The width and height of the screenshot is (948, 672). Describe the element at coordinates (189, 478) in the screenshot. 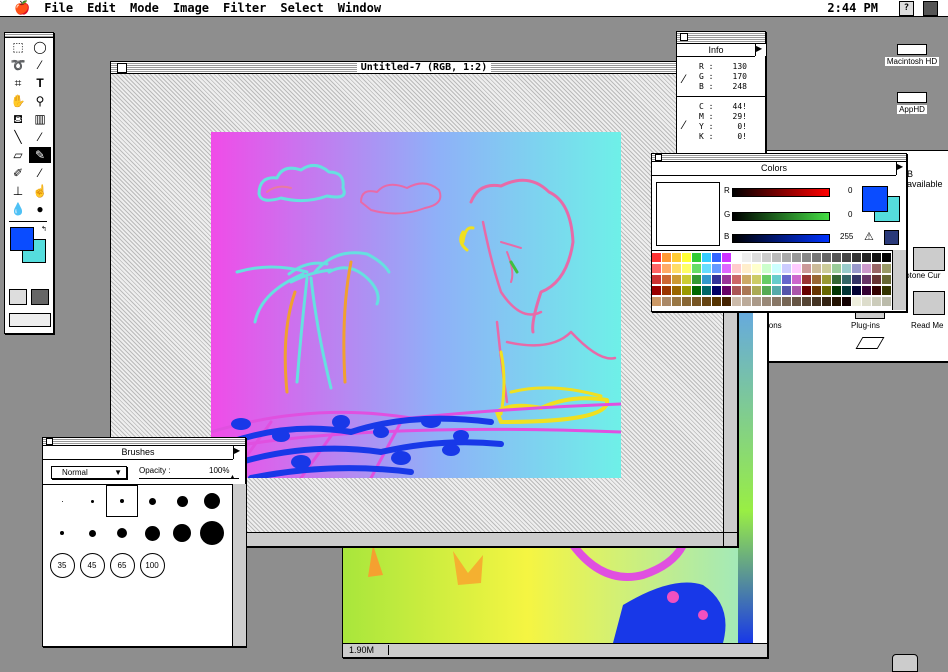

I see `opacity-slider` at that location.